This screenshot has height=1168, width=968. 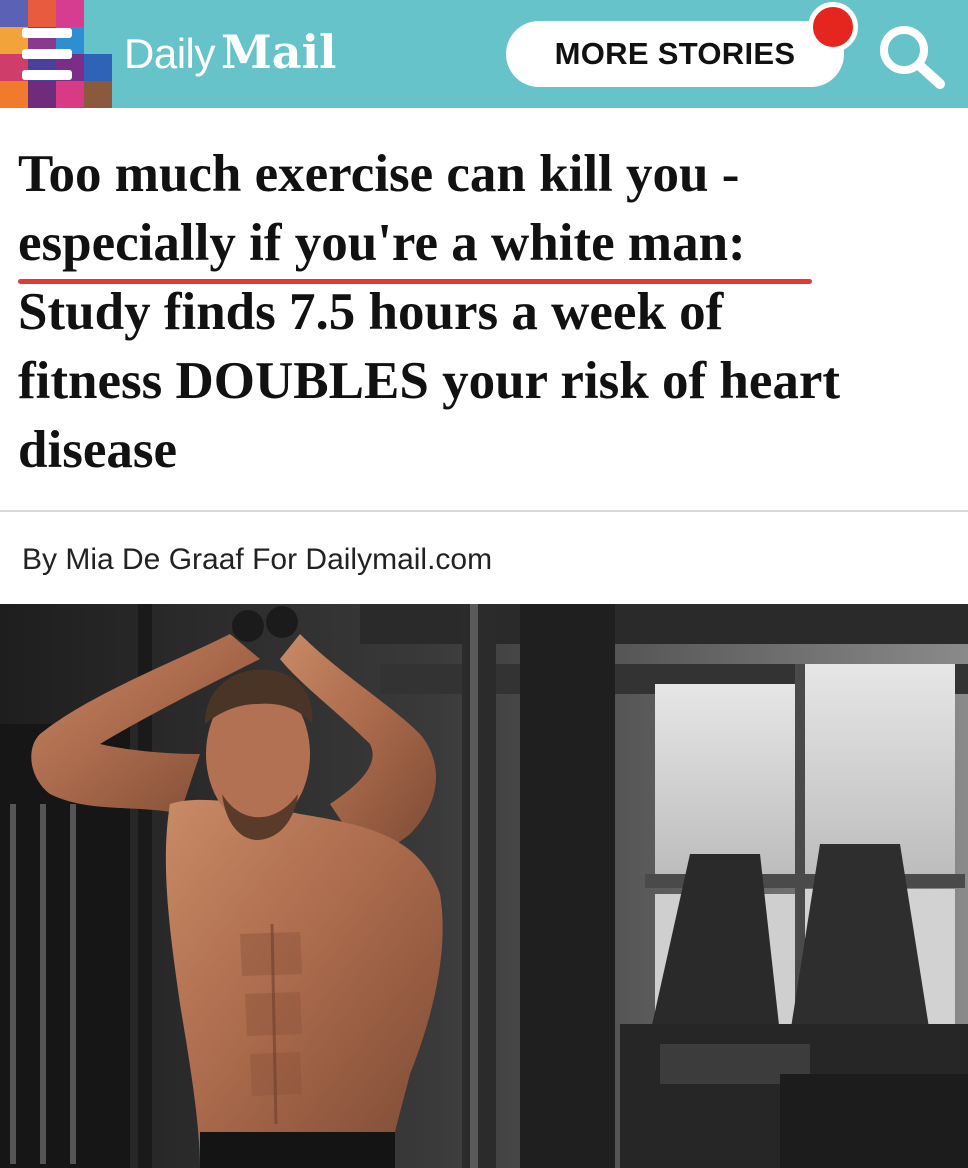 I want to click on logo-daily-text: Daily, so click(x=169, y=53).